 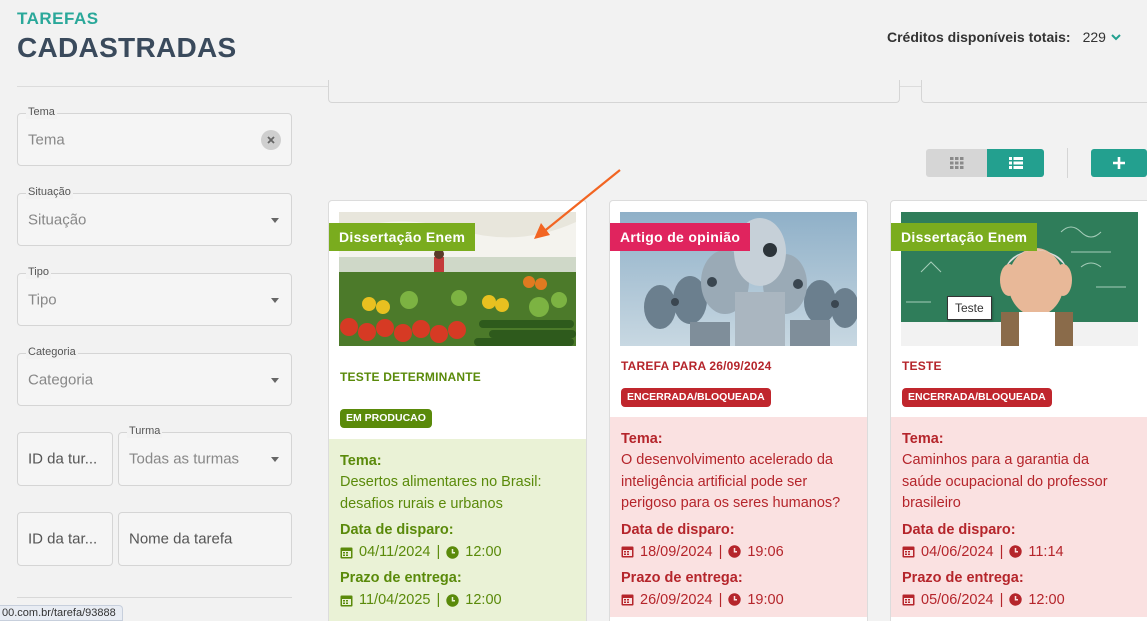 What do you see at coordinates (731, 503) in the screenshot?
I see `tema-text-line: perigoso para os seres humanos?` at bounding box center [731, 503].